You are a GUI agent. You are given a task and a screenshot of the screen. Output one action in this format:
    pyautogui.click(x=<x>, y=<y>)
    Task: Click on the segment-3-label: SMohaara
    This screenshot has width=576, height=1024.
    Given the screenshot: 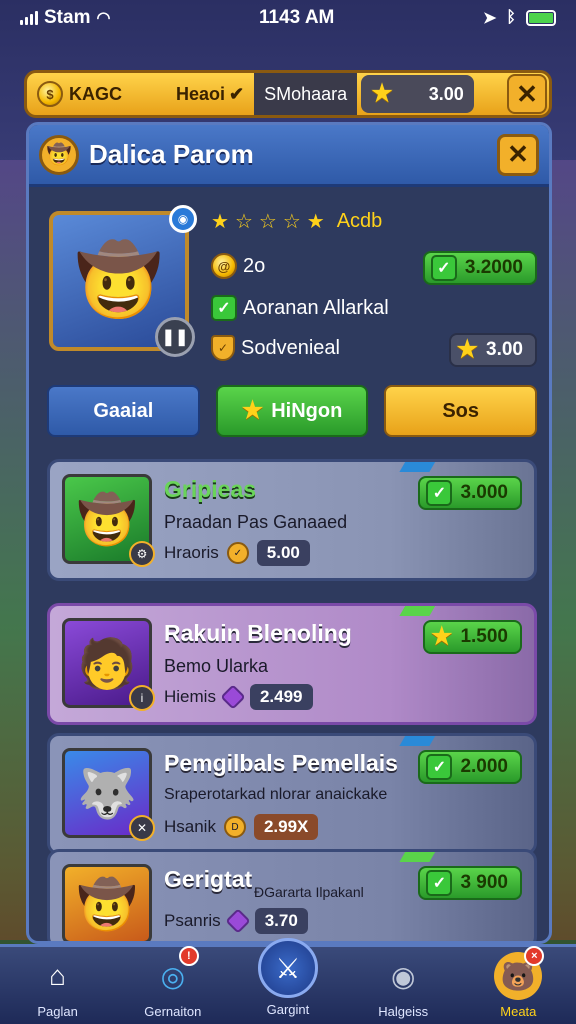 What is the action you would take?
    pyautogui.click(x=306, y=93)
    